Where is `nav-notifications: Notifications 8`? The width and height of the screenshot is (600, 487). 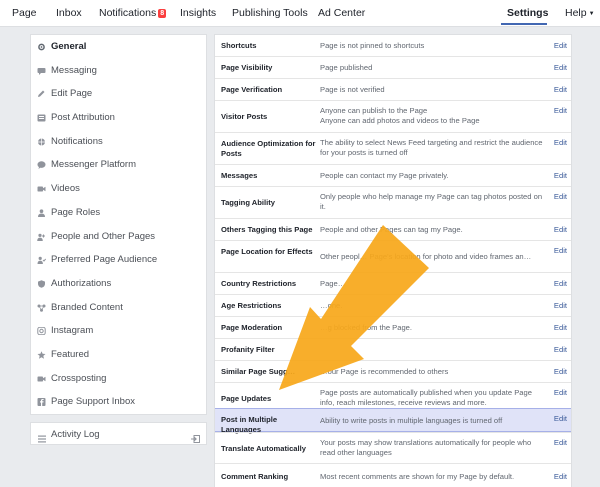
nav-notifications: Notifications 8 is located at coordinates (133, 13).